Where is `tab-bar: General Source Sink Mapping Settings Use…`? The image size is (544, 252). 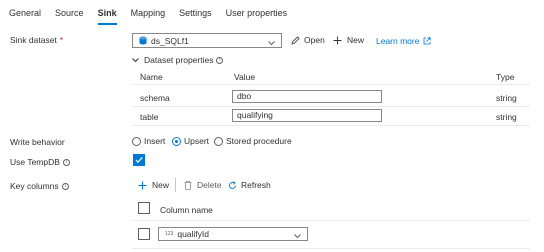
tab-bar: General Source Sink Mapping Settings Use… is located at coordinates (272, 13).